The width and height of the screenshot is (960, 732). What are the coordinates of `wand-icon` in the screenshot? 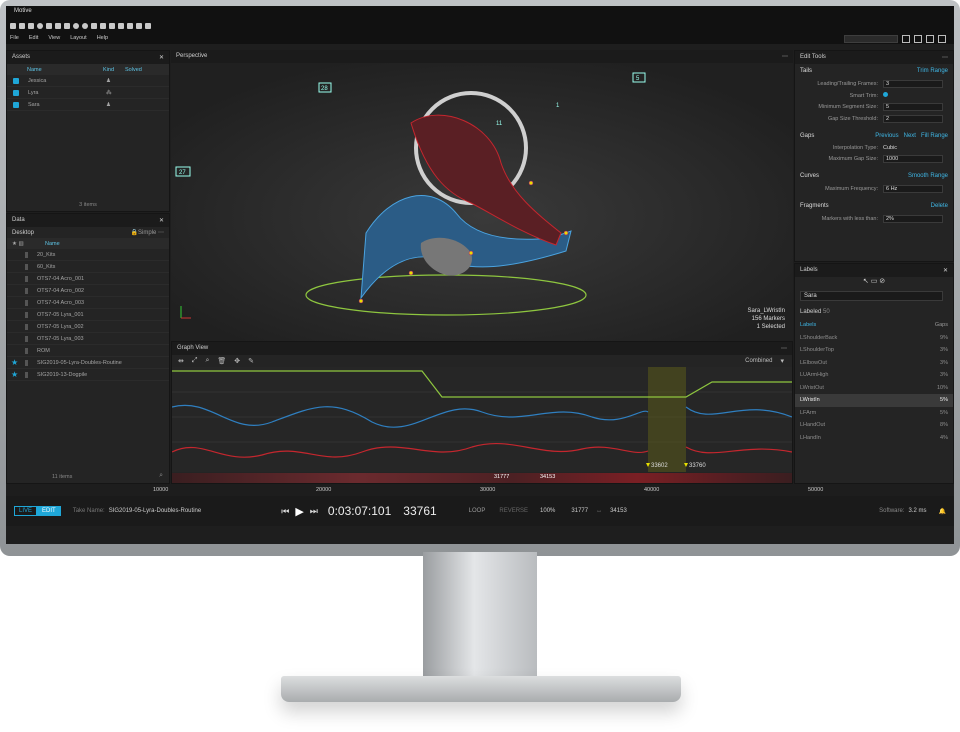 It's located at (67, 25).